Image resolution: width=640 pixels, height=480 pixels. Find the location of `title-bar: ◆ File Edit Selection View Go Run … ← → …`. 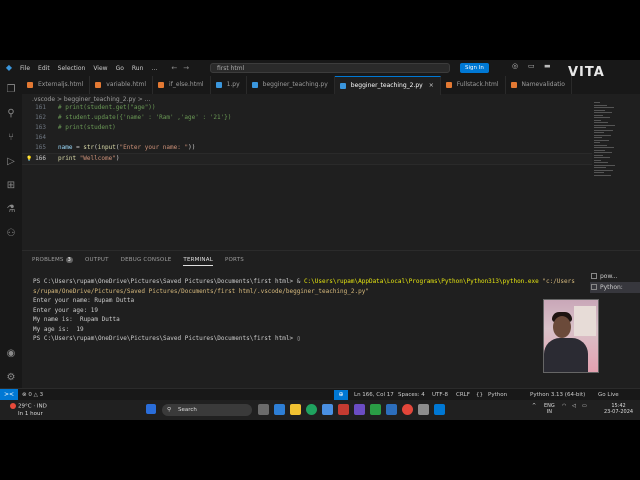

title-bar: ◆ File Edit Selection View Go Run … ← → … is located at coordinates (320, 70).